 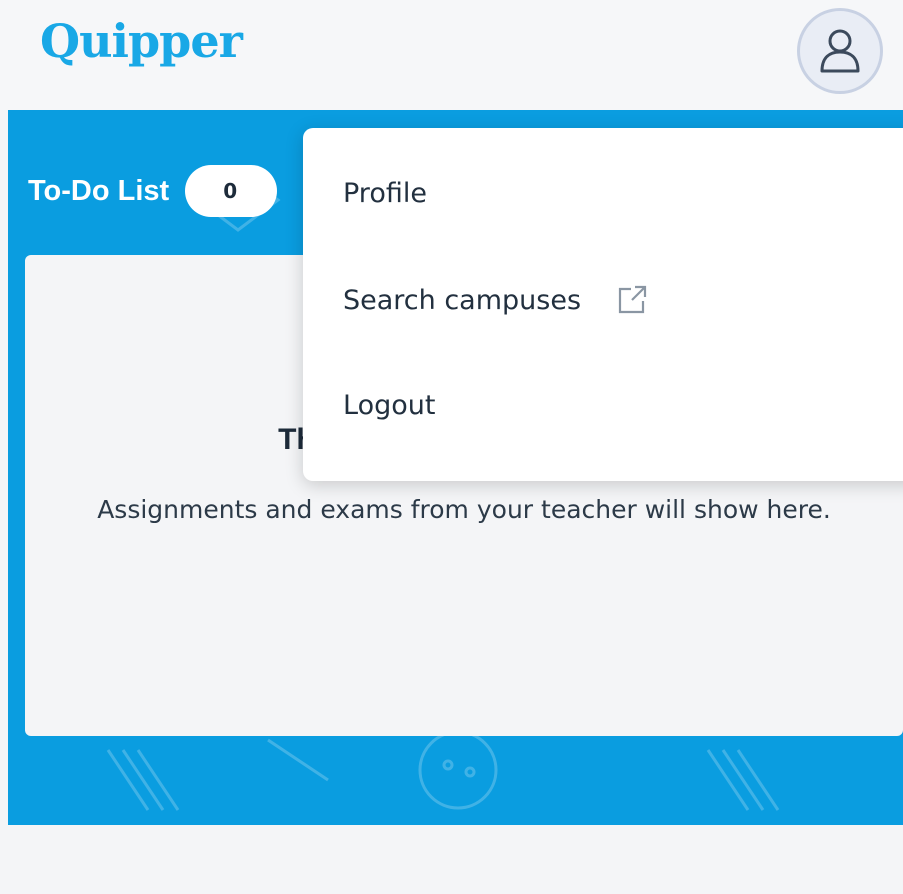 What do you see at coordinates (462, 300) in the screenshot?
I see `menu-item-label: Search campuses` at bounding box center [462, 300].